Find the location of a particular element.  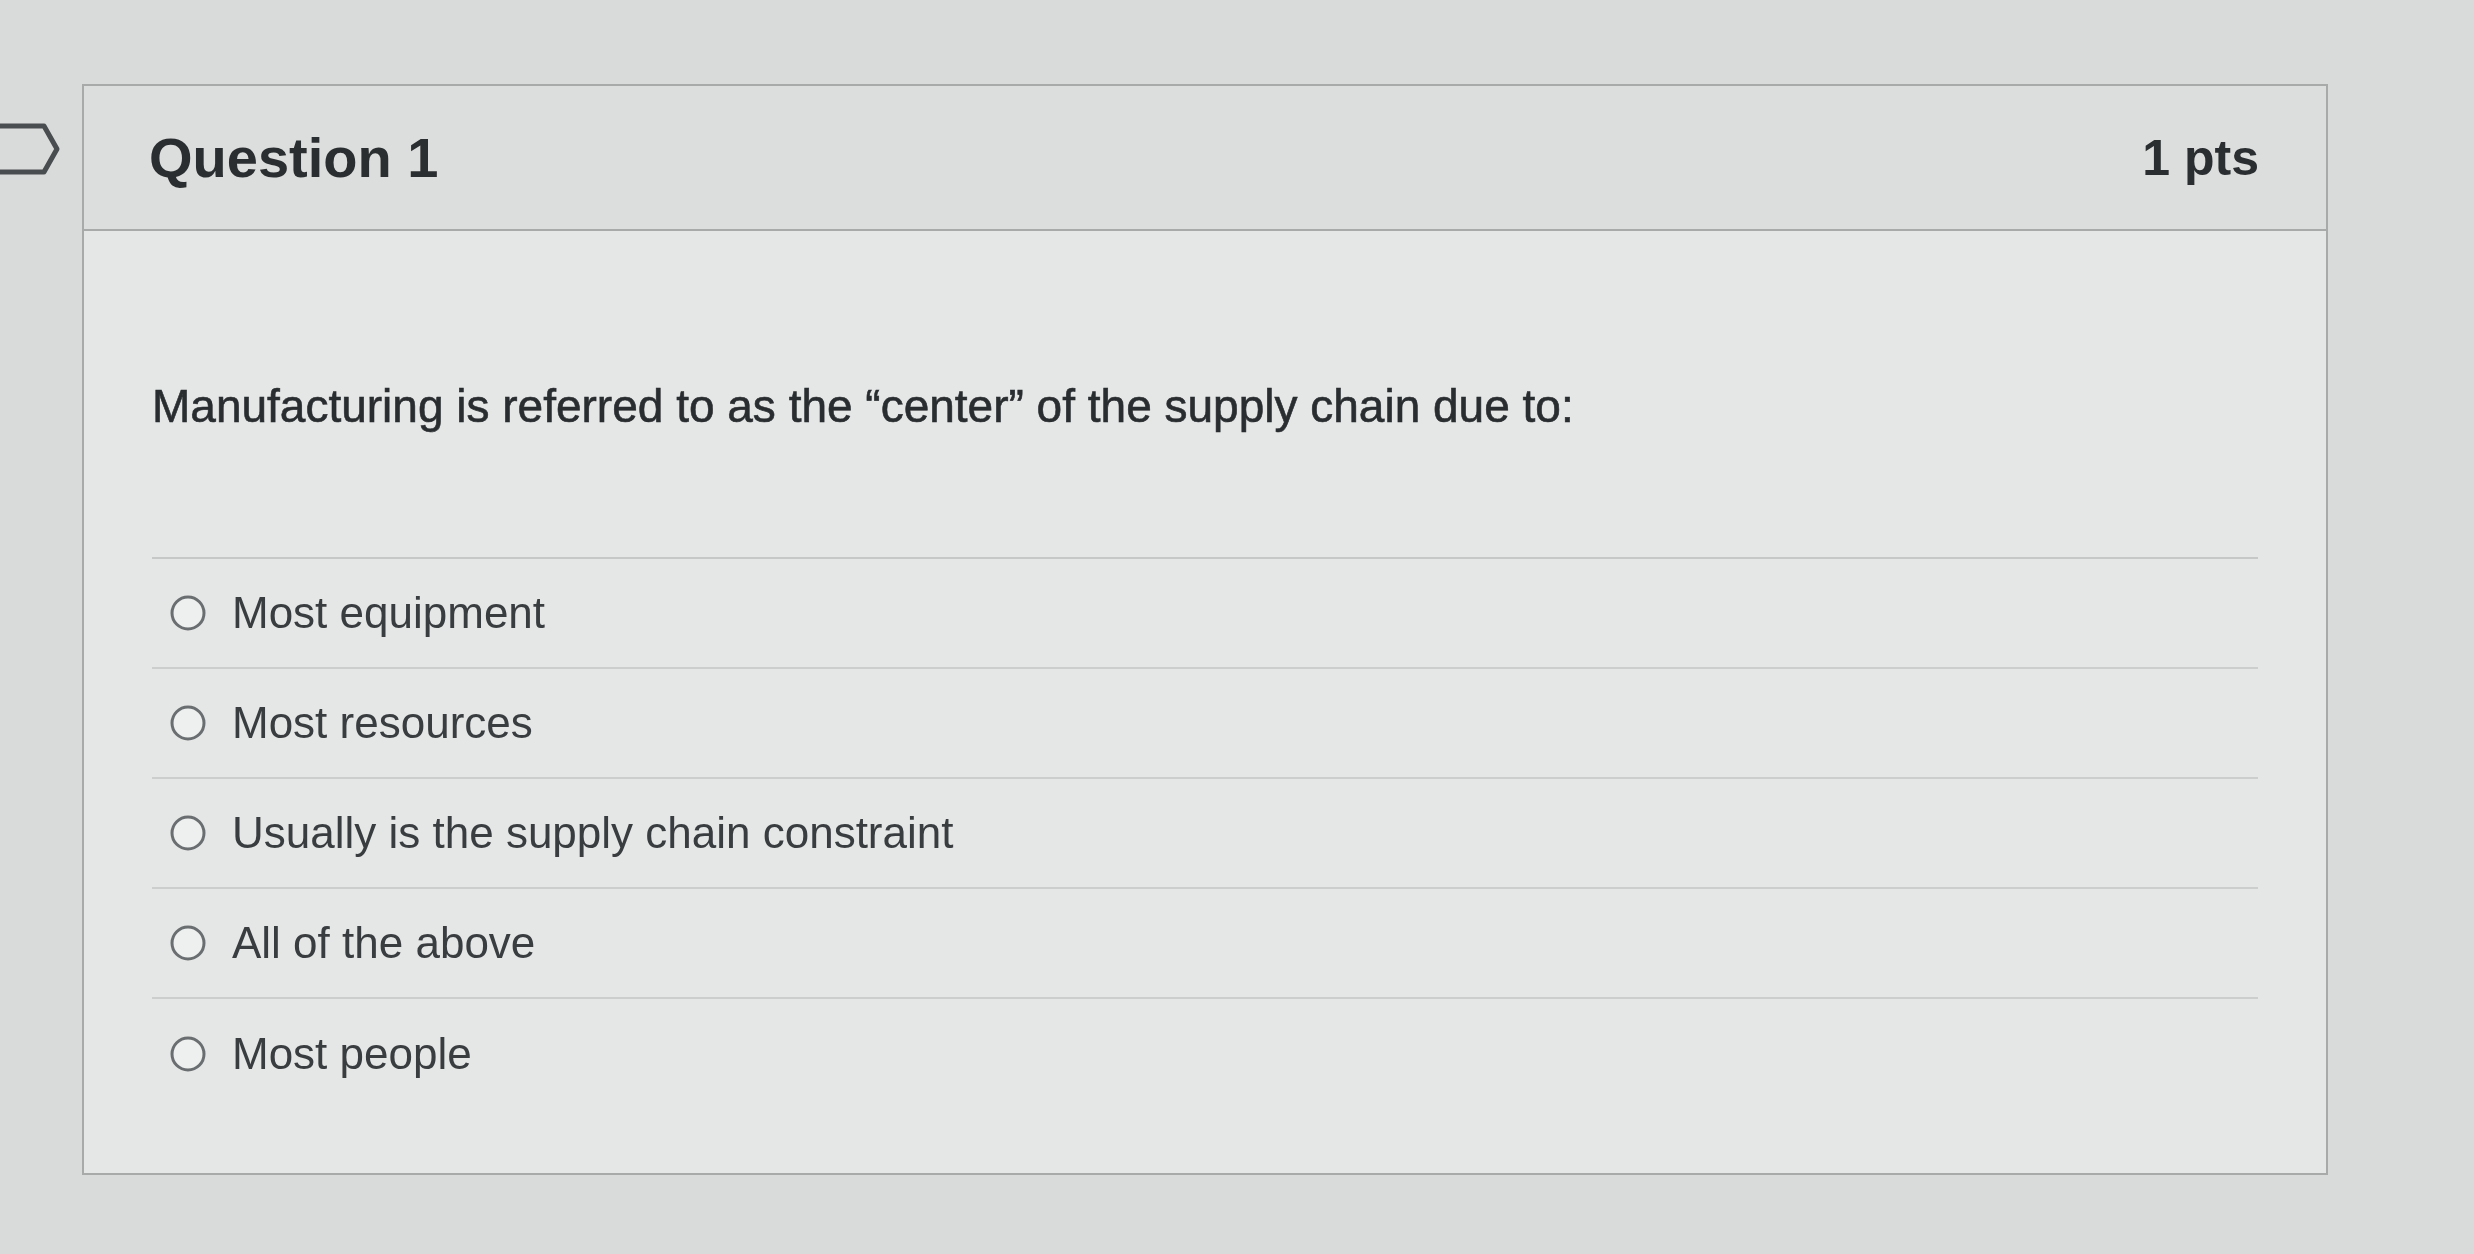

answer-option: Most equipment is located at coordinates (389, 613).